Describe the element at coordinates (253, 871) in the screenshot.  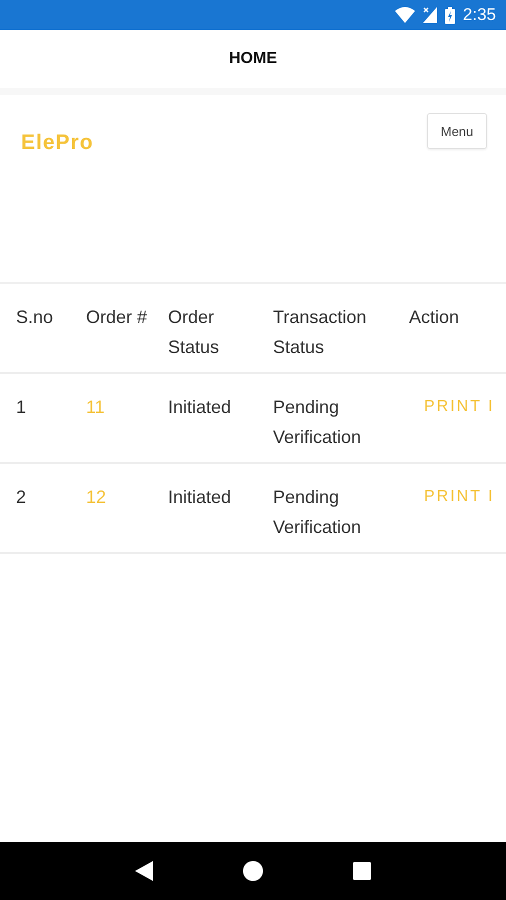
I see `home-icon` at that location.